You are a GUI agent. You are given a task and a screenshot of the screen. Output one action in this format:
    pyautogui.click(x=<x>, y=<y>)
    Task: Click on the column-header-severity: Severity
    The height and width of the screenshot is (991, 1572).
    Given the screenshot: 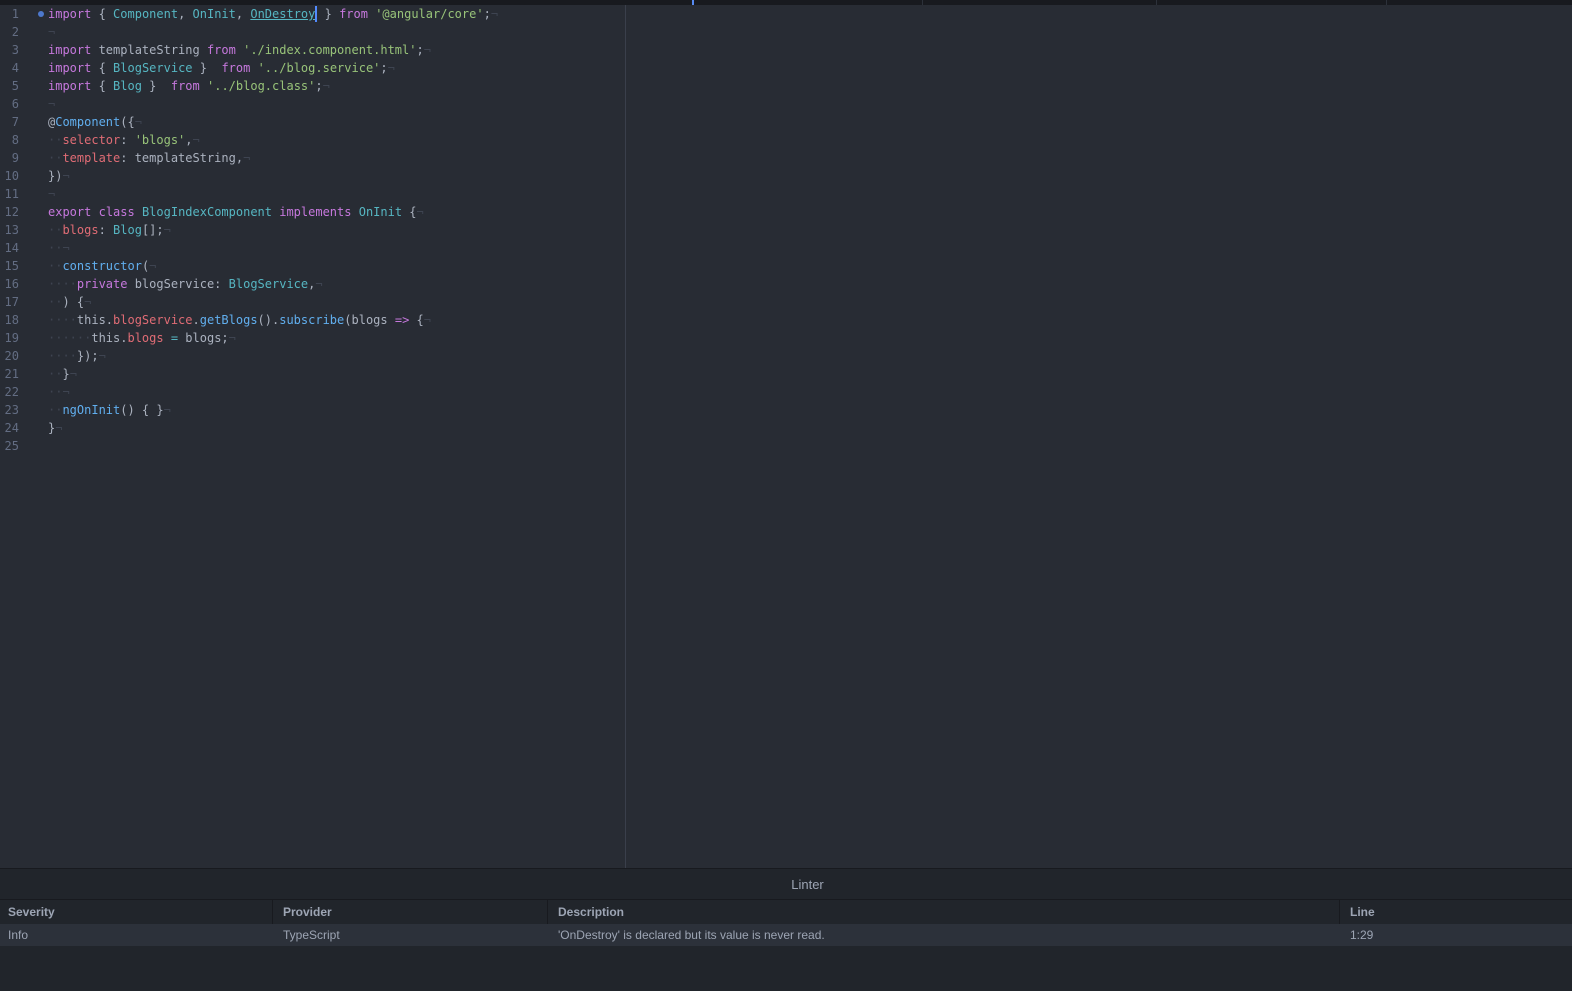 What is the action you would take?
    pyautogui.click(x=136, y=912)
    